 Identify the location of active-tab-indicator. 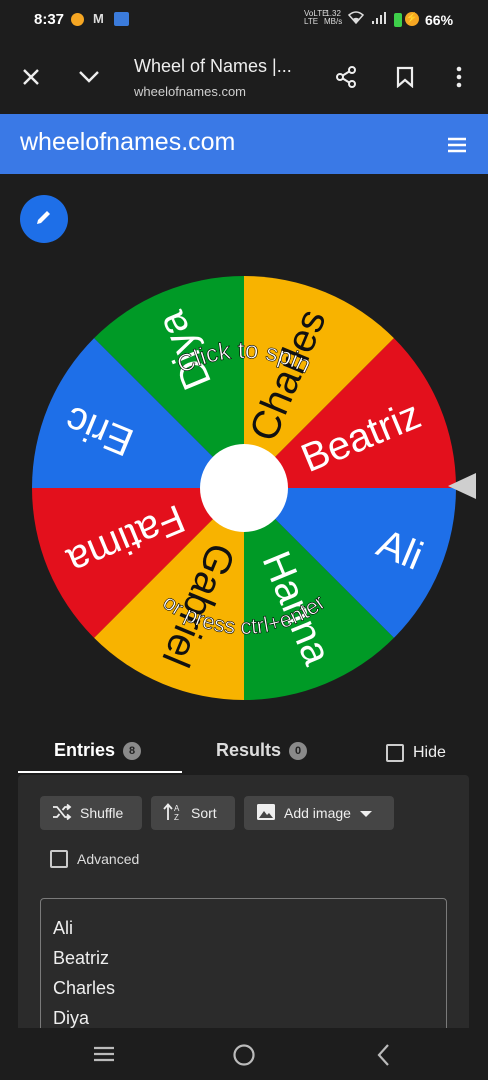
(100, 772).